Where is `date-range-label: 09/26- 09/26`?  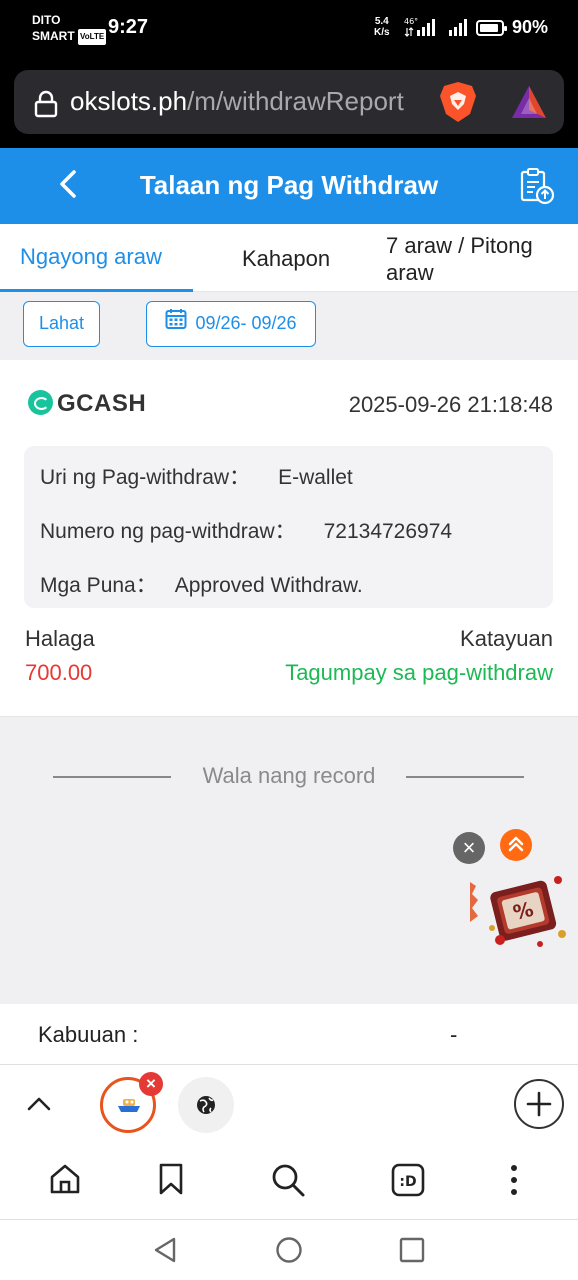 date-range-label: 09/26- 09/26 is located at coordinates (246, 323).